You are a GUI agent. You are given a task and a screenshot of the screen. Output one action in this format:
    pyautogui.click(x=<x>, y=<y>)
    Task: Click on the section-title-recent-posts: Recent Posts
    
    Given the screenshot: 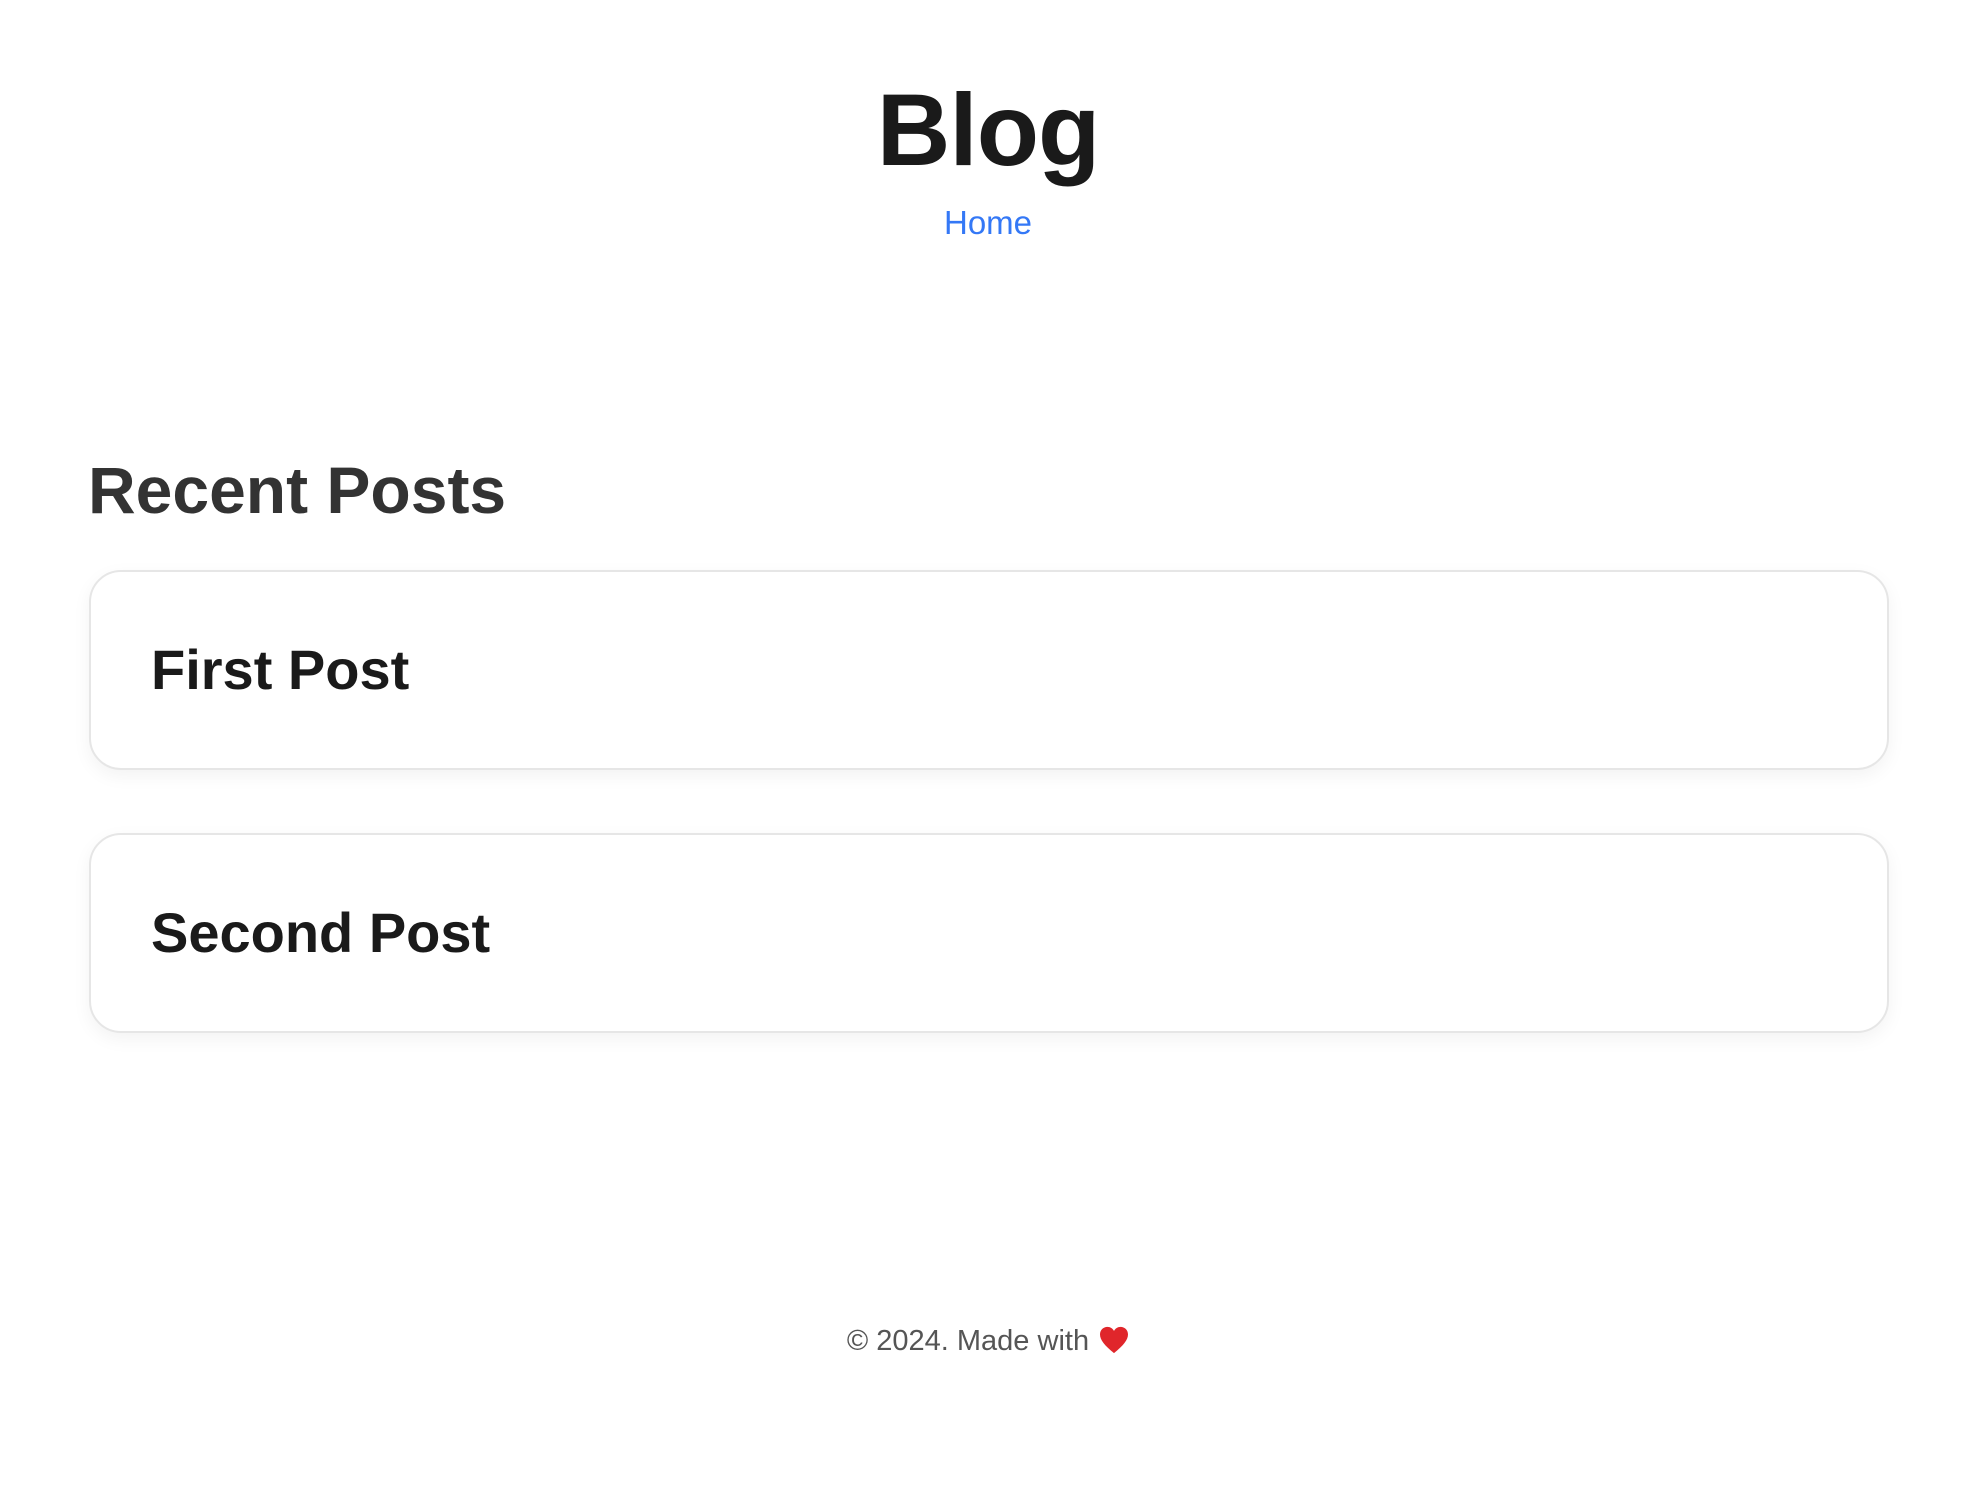 What is the action you would take?
    pyautogui.click(x=297, y=490)
    